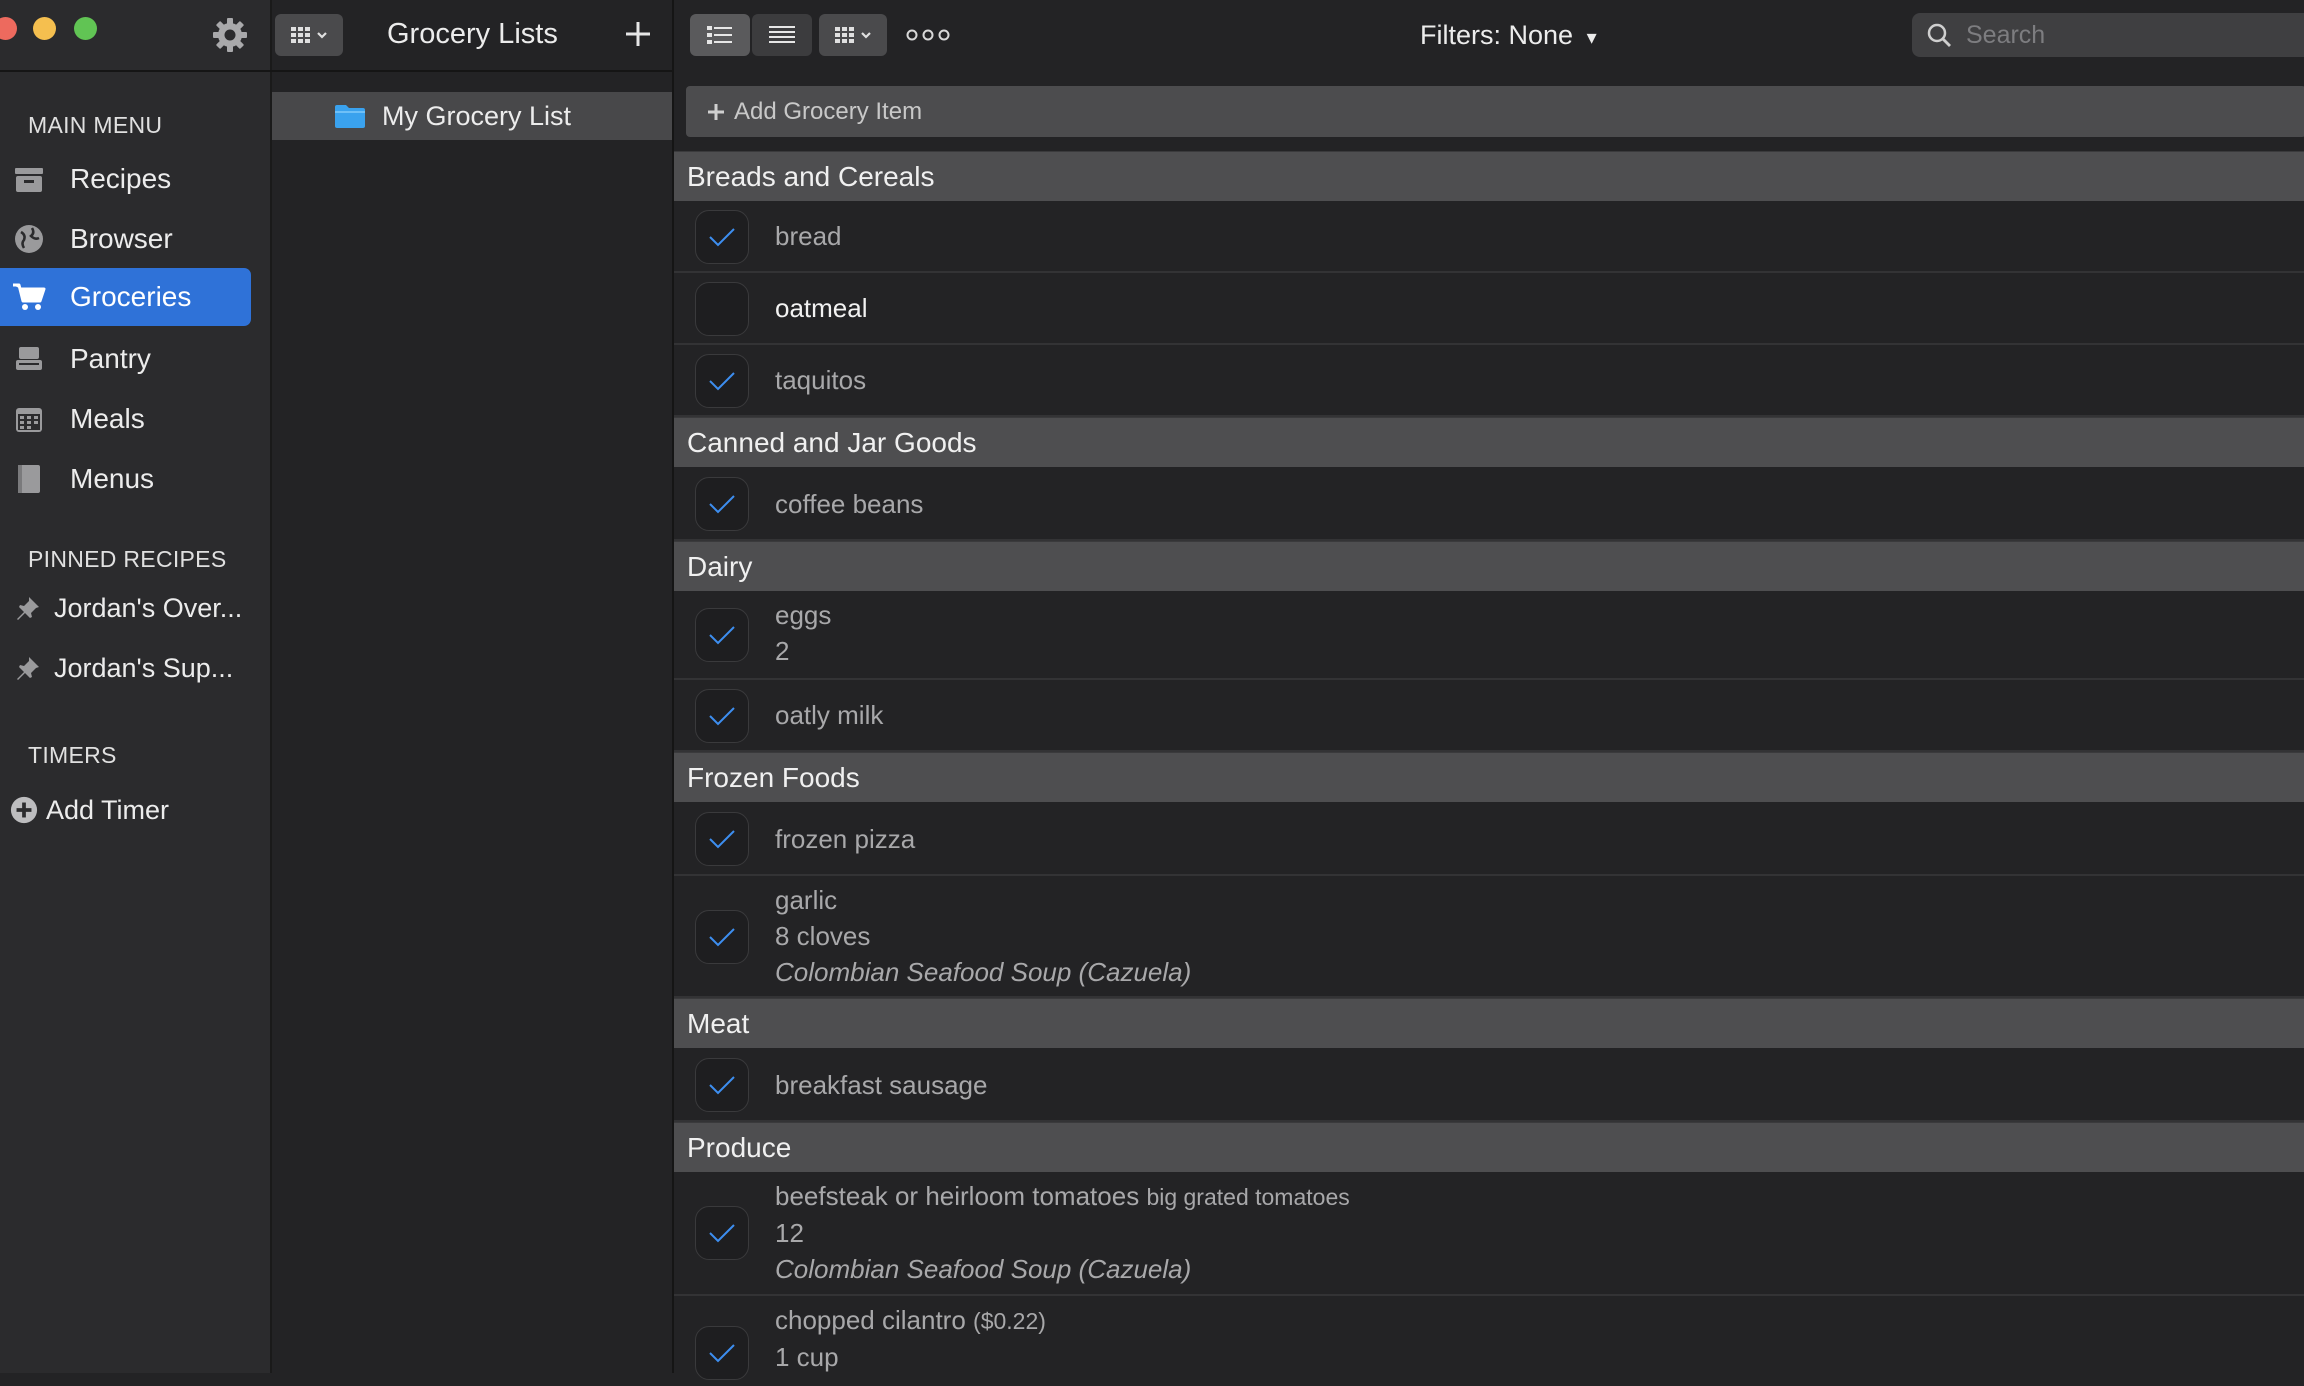 The image size is (2304, 1386). What do you see at coordinates (870, 1320) in the screenshot?
I see `item-name: chopped cilantro` at bounding box center [870, 1320].